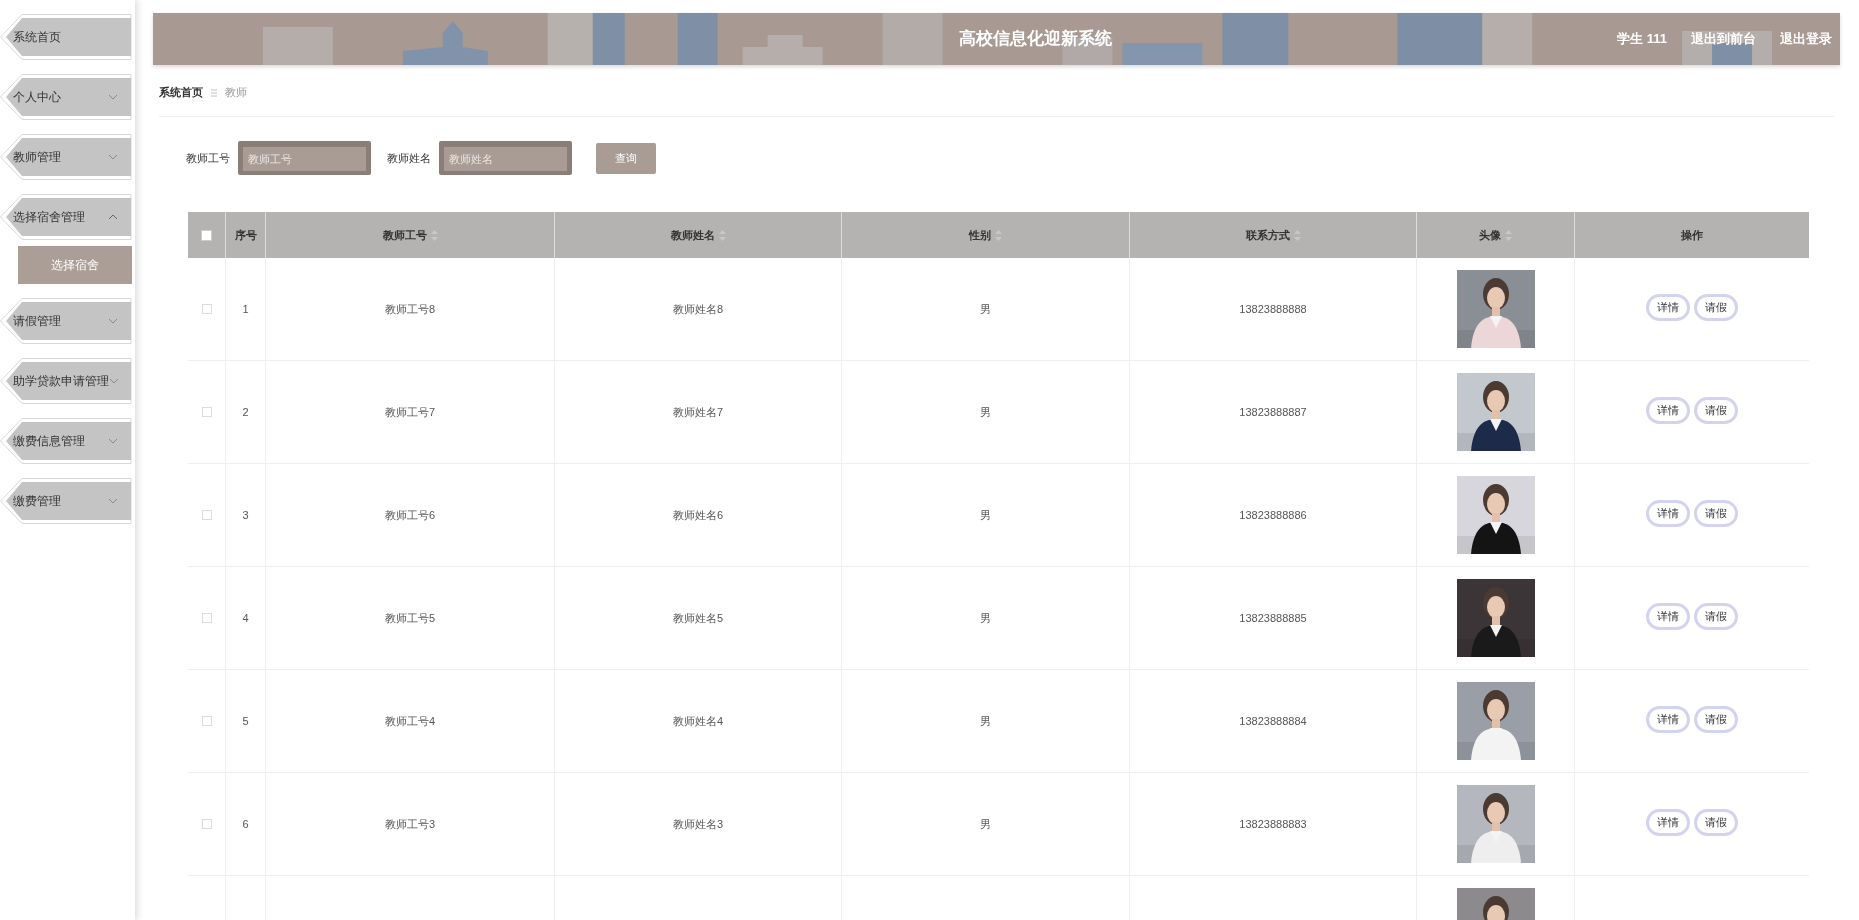 The image size is (1859, 920). I want to click on table-cell-text: 13823888886, so click(1273, 515).